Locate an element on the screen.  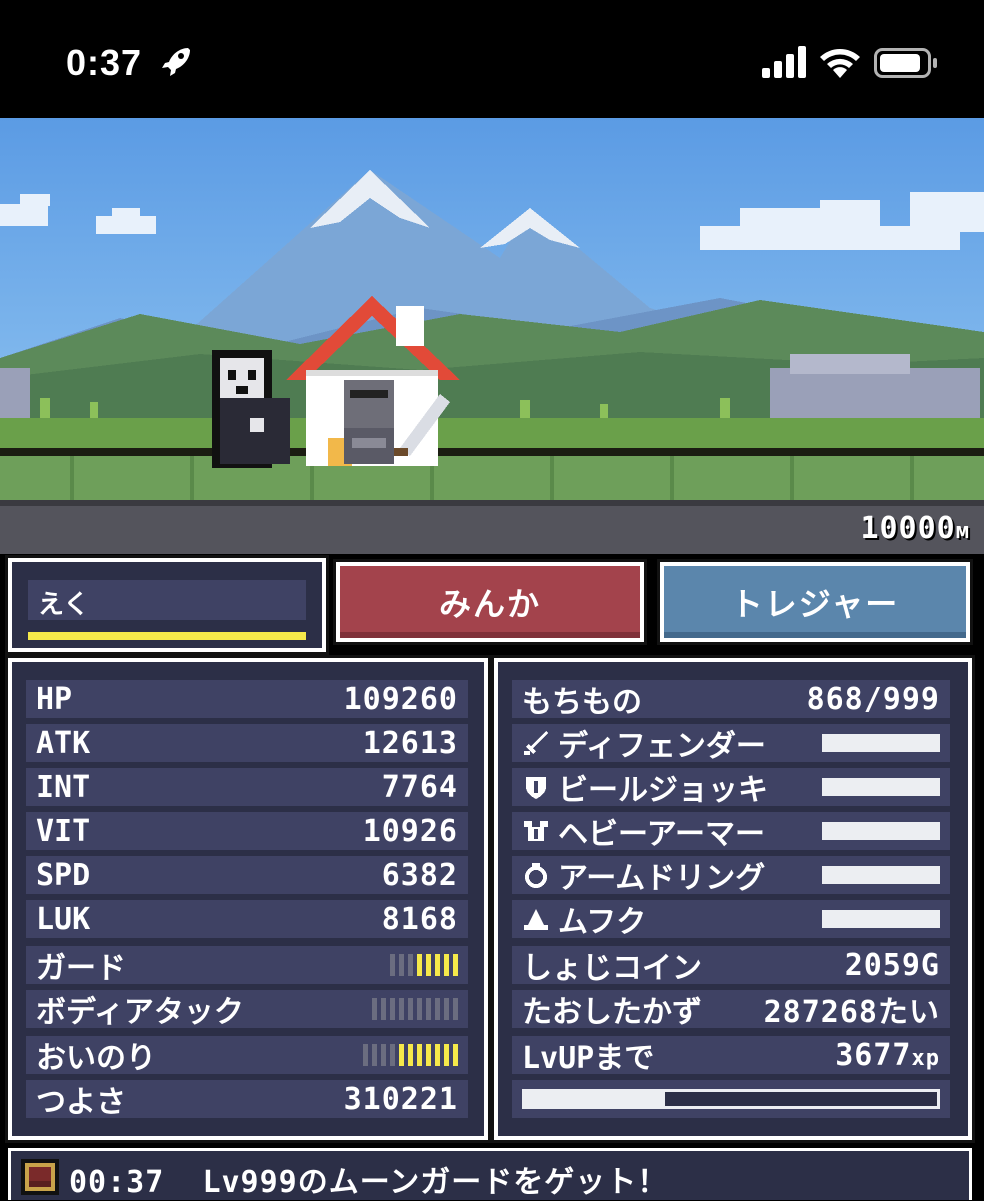
coins-value: 2059G is located at coordinates (892, 965).